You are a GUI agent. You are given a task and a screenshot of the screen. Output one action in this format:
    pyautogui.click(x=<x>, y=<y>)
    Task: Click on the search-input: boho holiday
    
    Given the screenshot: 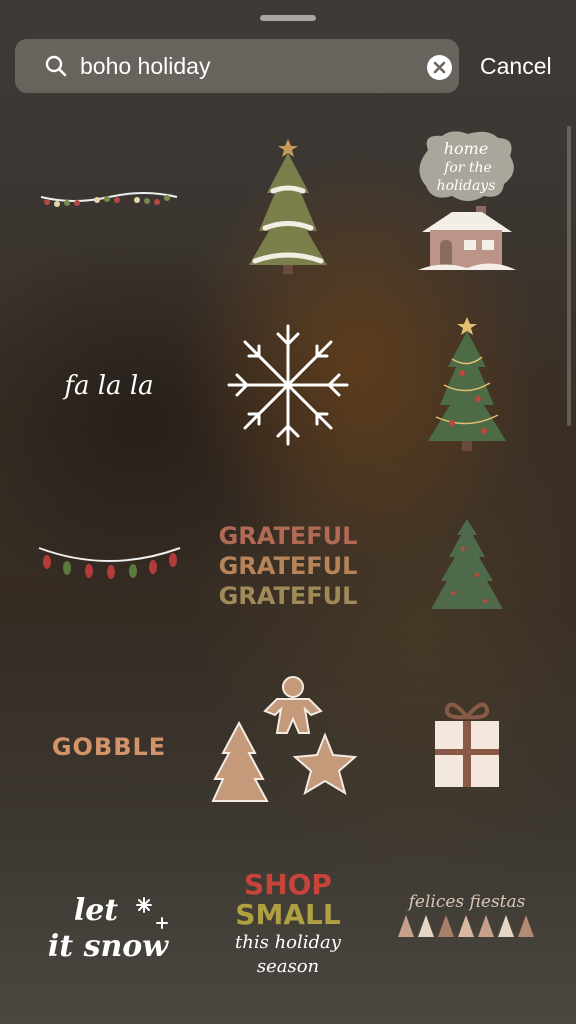 What is the action you would take?
    pyautogui.click(x=145, y=66)
    